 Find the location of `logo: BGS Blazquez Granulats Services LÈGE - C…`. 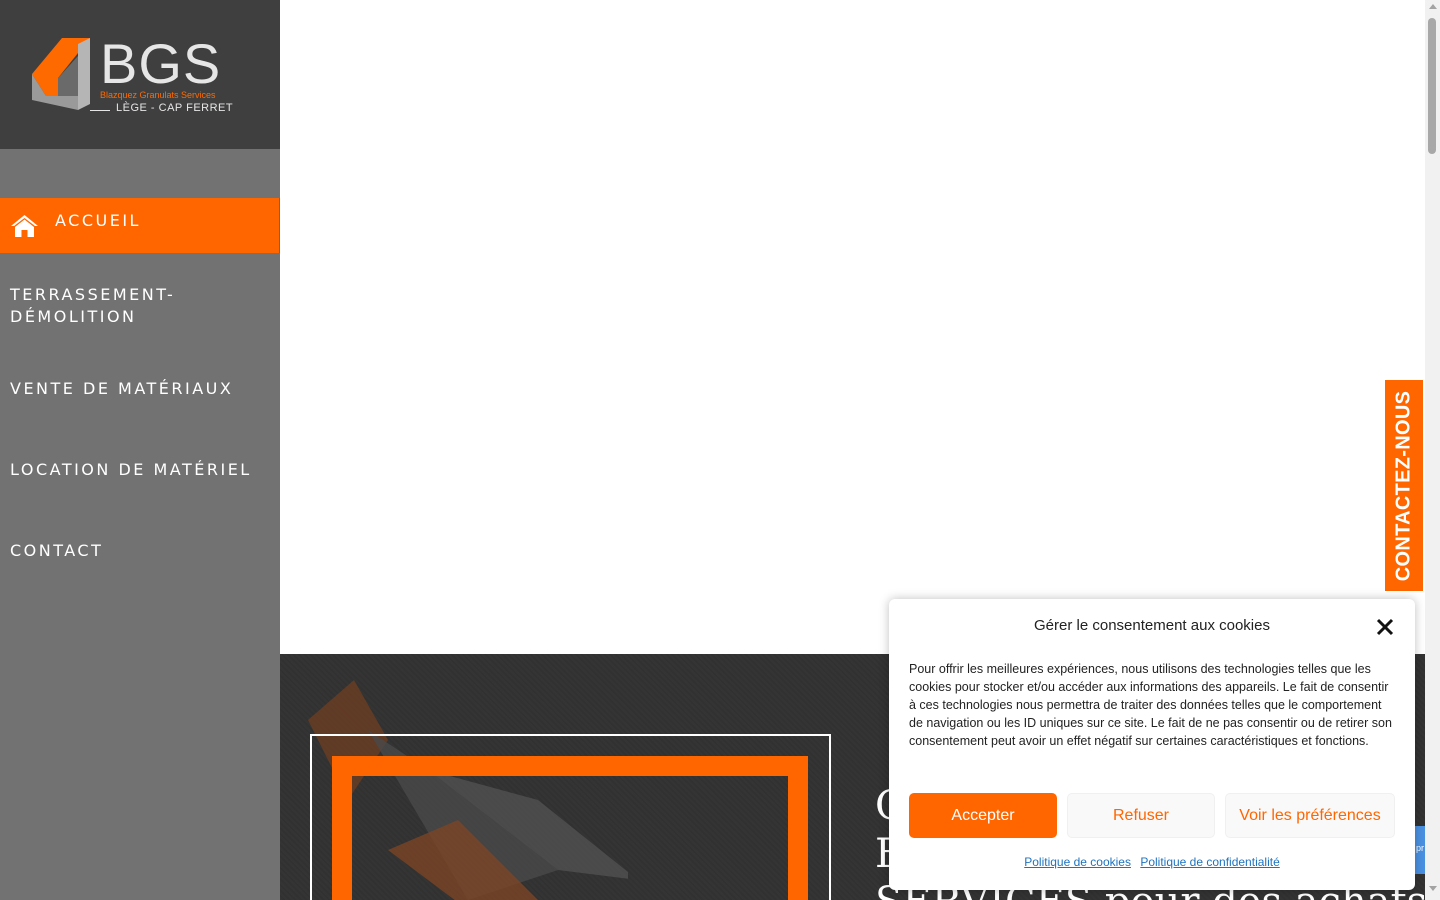

logo: BGS Blazquez Granulats Services LÈGE - C… is located at coordinates (140, 74).